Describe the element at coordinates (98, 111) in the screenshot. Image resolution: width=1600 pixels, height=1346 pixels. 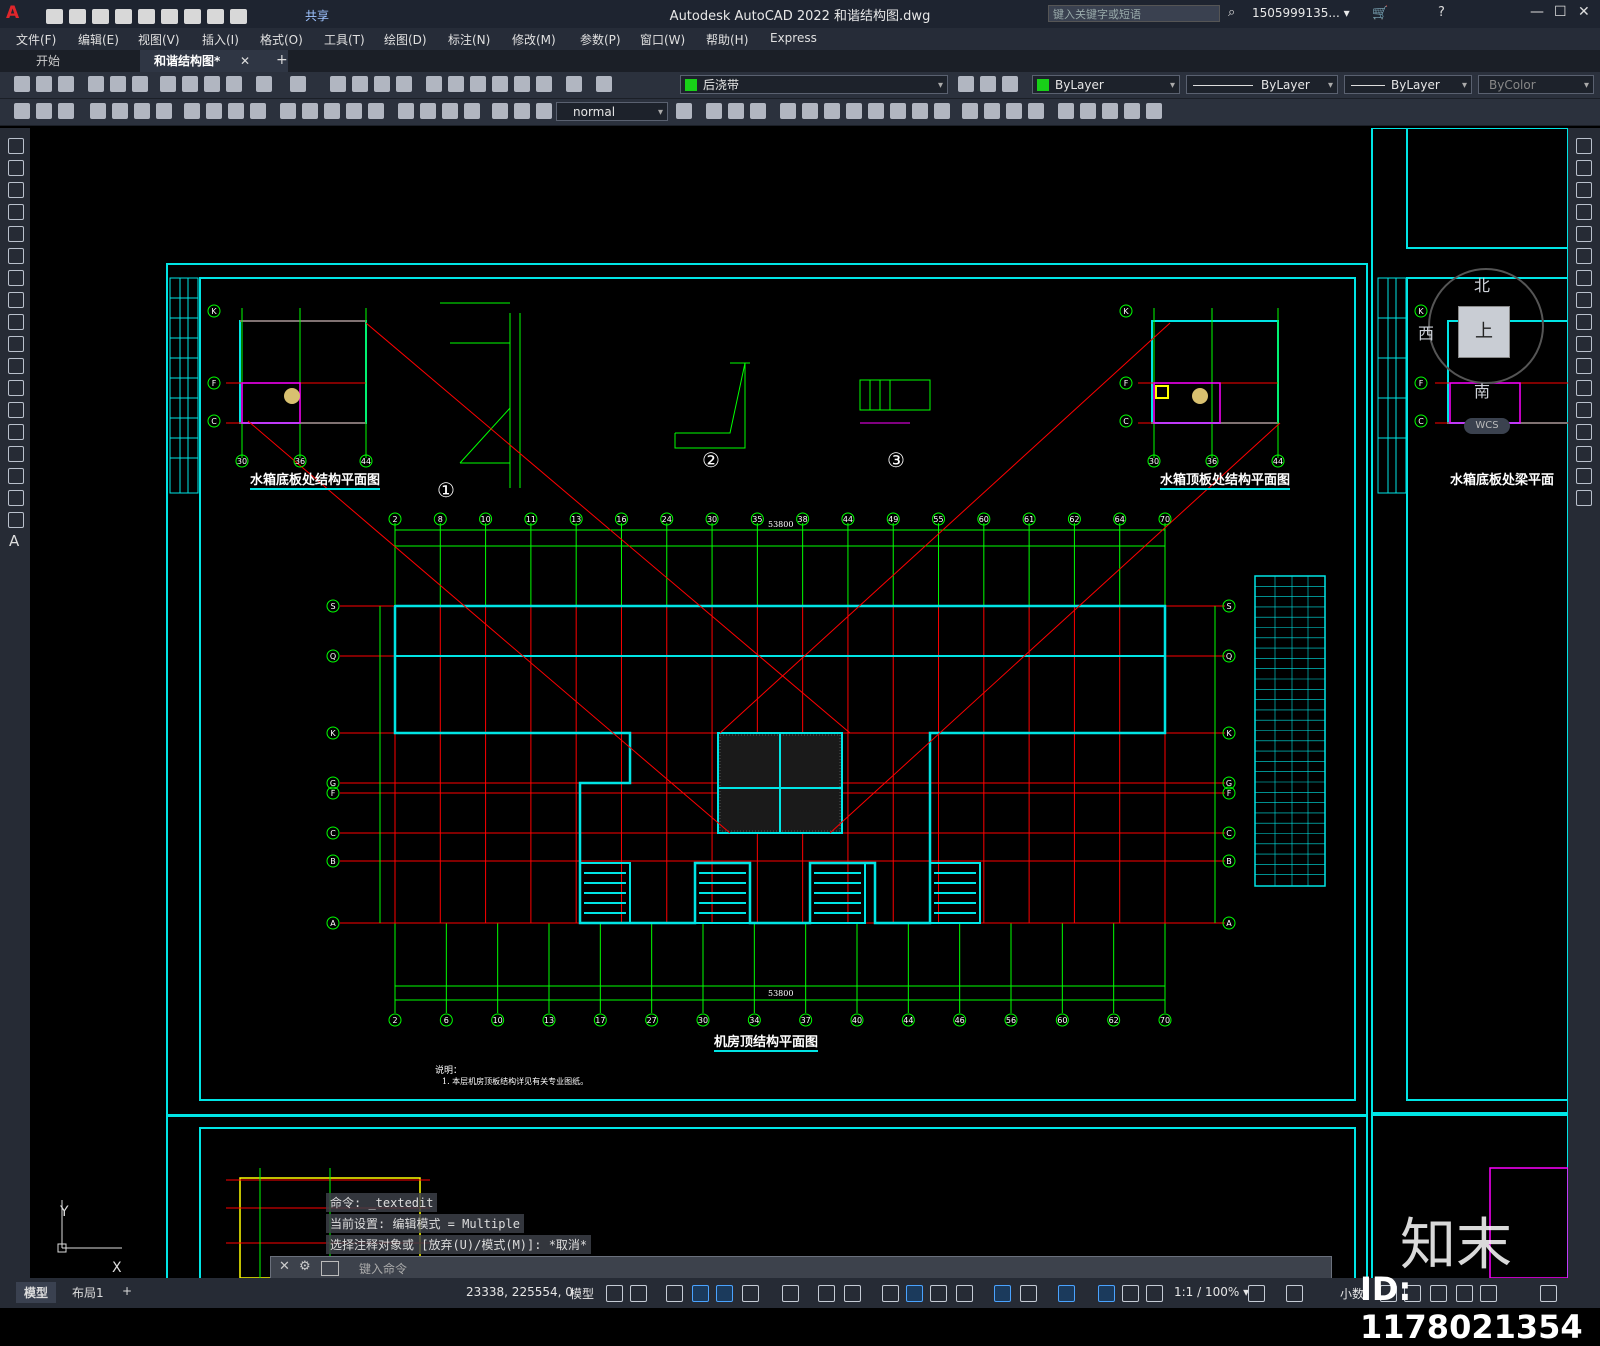
I see `dim-linear-icon` at that location.